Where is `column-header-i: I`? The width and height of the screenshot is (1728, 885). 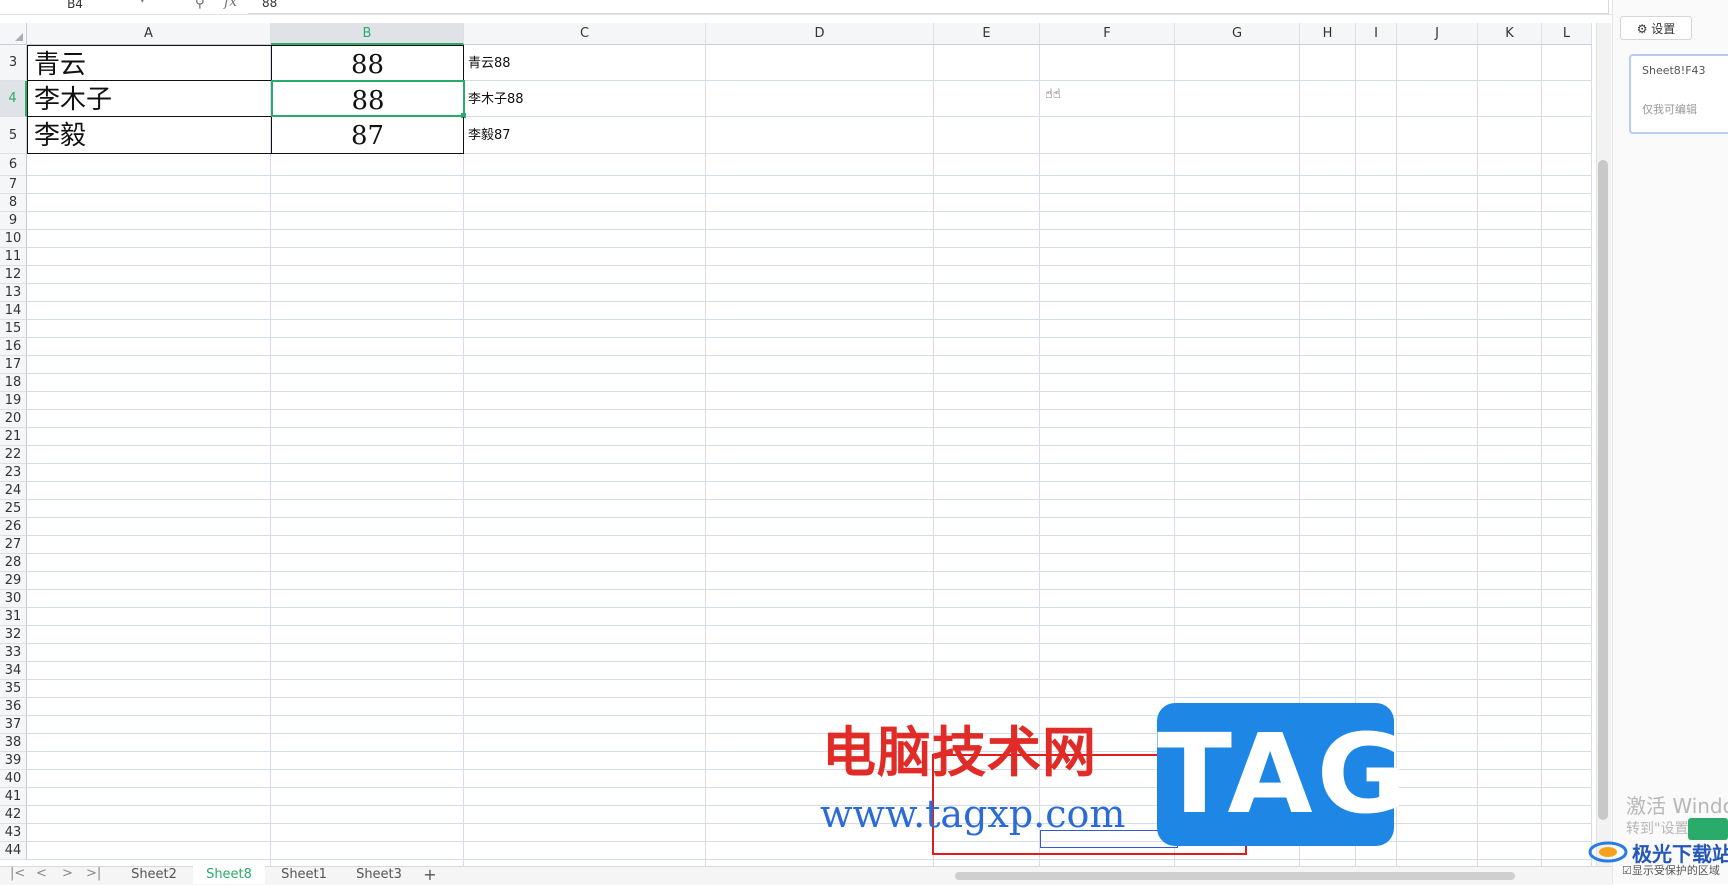 column-header-i: I is located at coordinates (1376, 34).